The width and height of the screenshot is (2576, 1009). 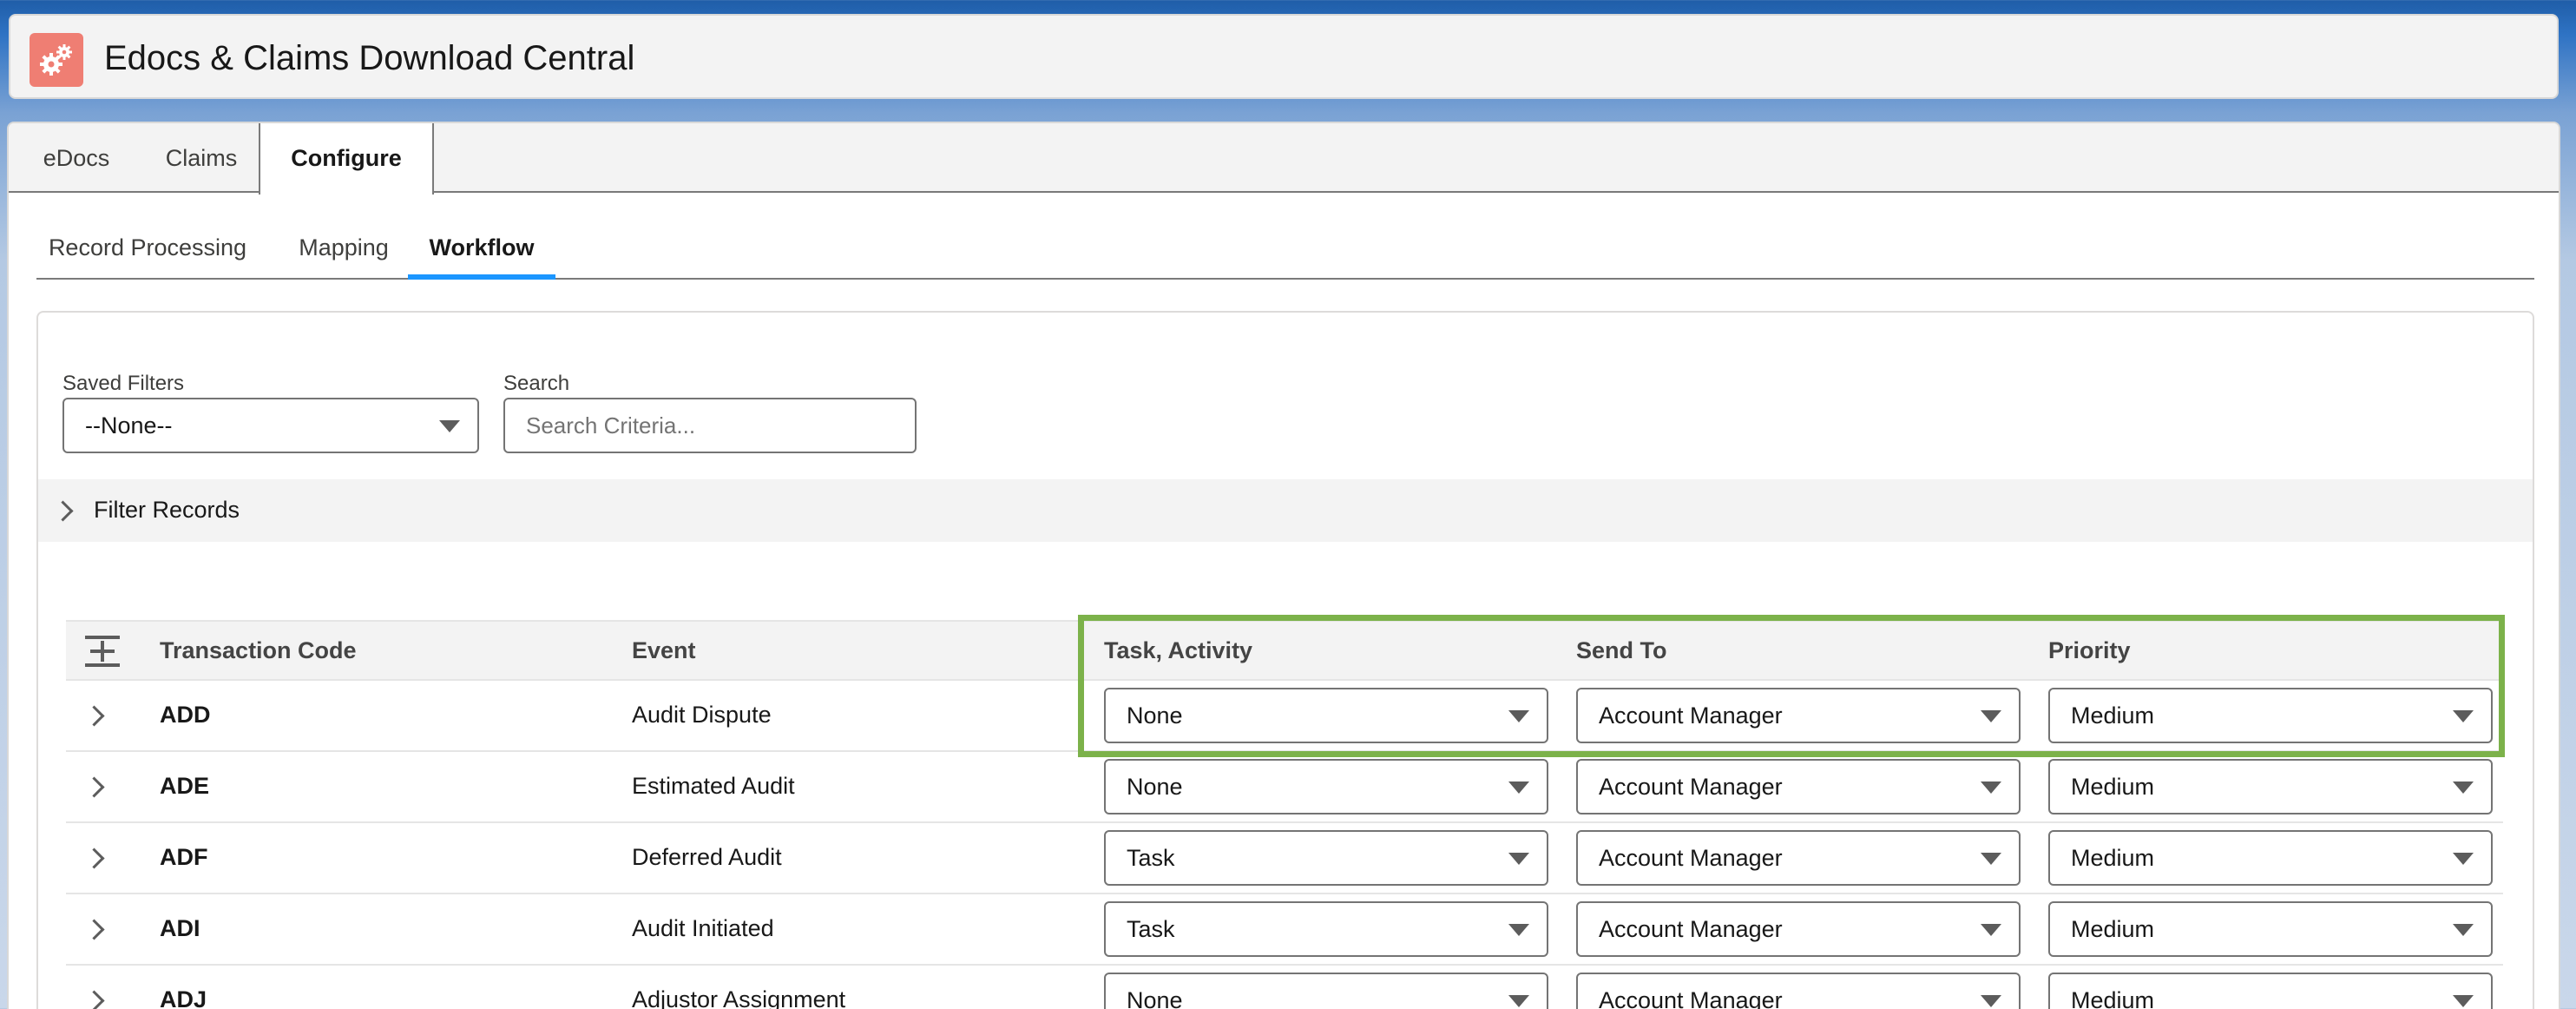 What do you see at coordinates (56, 60) in the screenshot?
I see `gears-icon` at bounding box center [56, 60].